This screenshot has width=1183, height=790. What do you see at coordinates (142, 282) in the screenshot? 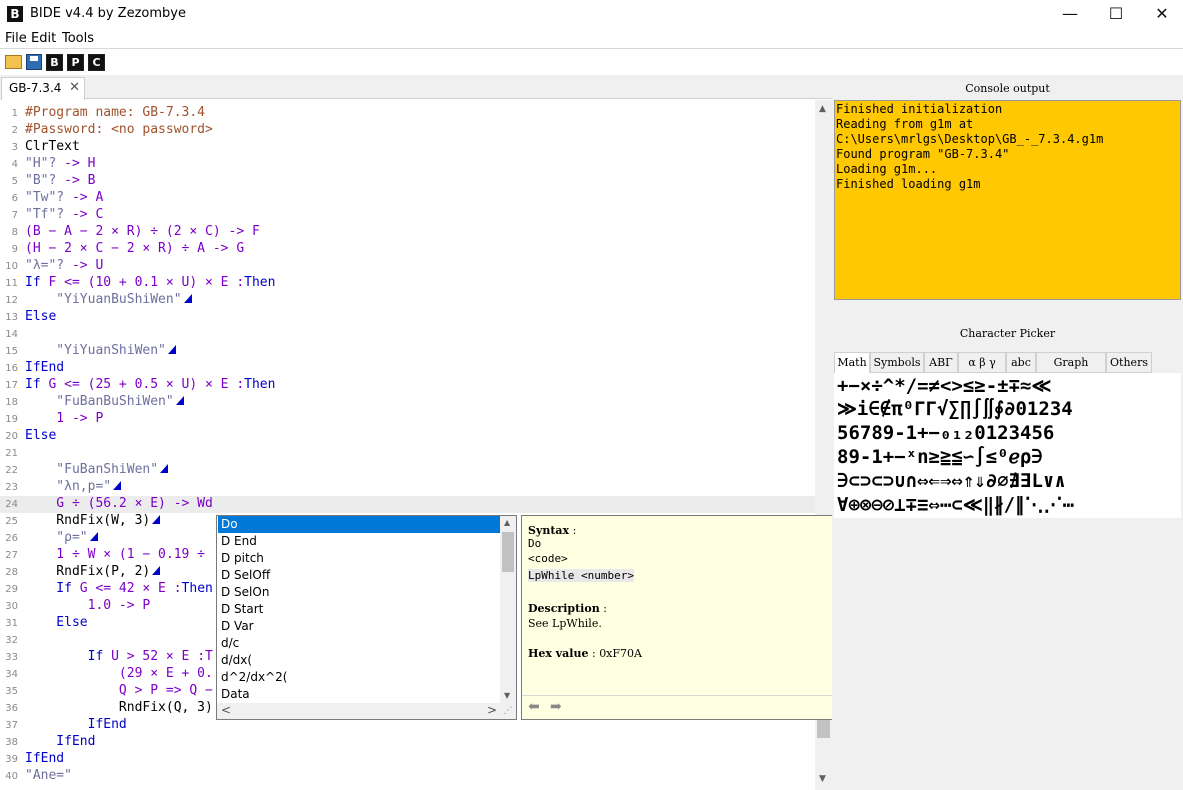
I see `code-expression: F <= (10 + 0.1 × U) × E :` at bounding box center [142, 282].